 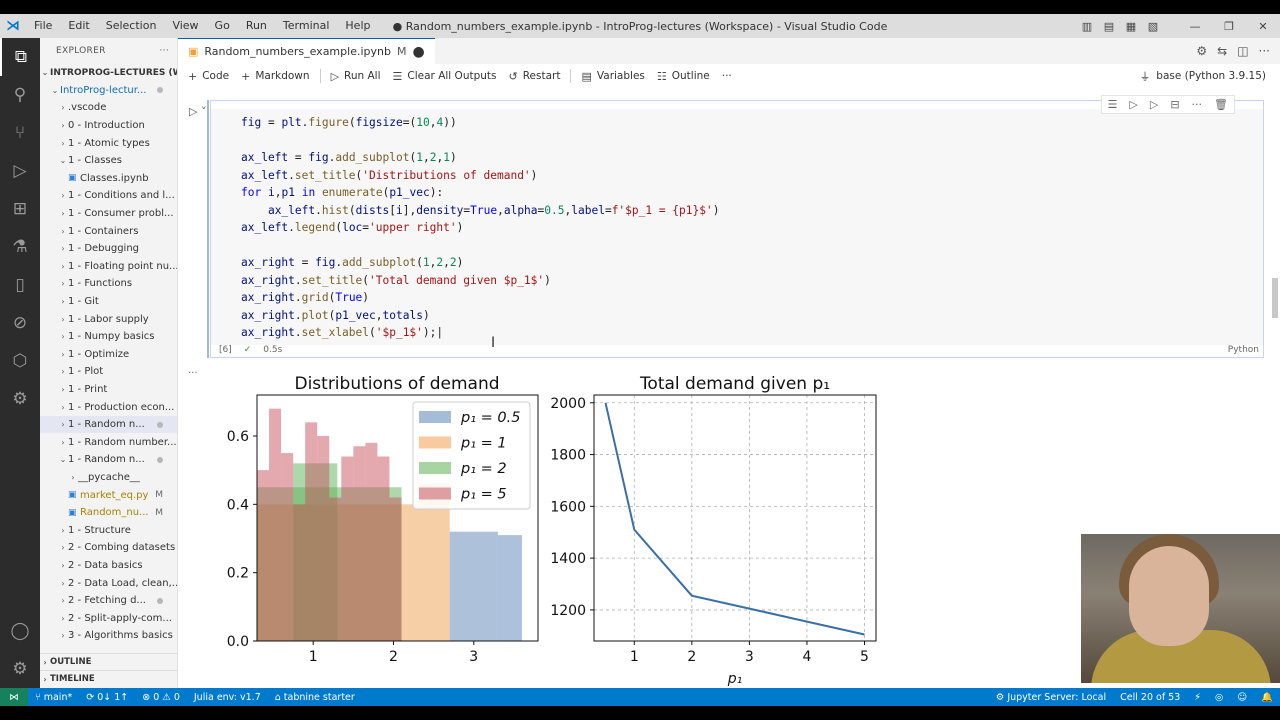 What do you see at coordinates (78, 26) in the screenshot?
I see `menu-edit: Edit` at bounding box center [78, 26].